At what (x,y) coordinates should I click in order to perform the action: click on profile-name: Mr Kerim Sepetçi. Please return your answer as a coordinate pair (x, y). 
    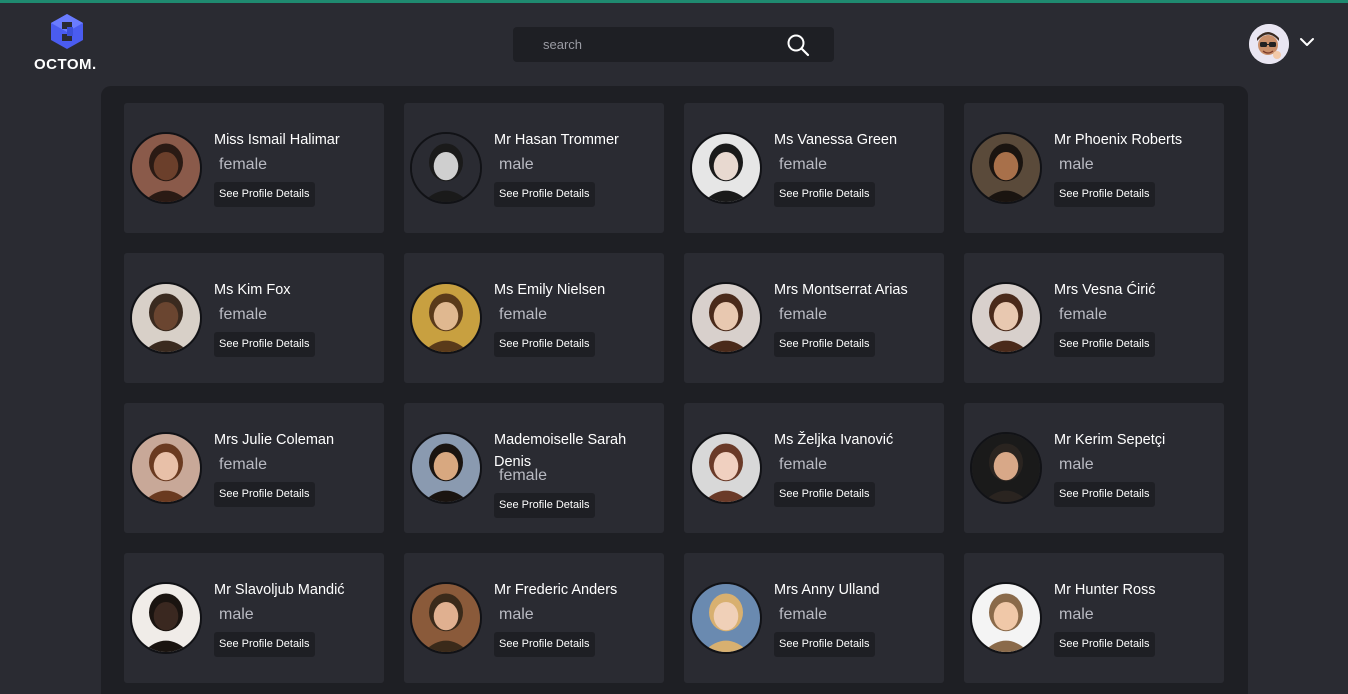
    Looking at the image, I should click on (1110, 440).